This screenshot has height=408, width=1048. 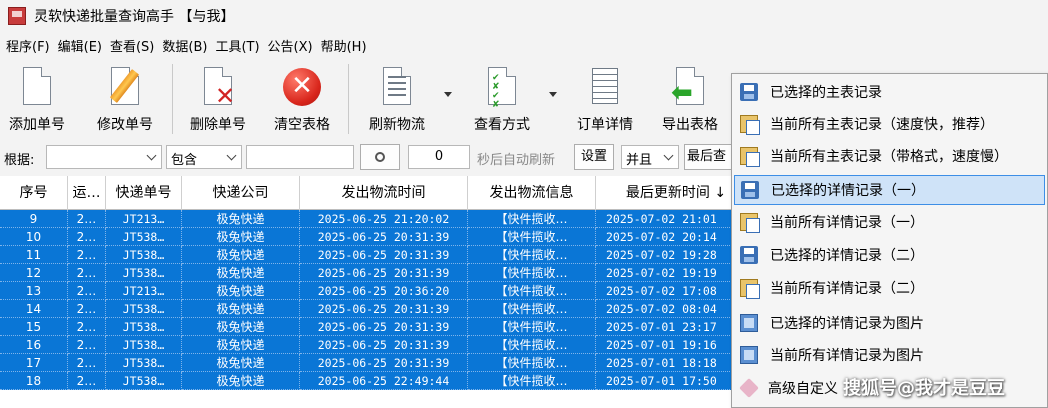 I want to click on basis-label: 根据:, so click(x=19, y=160).